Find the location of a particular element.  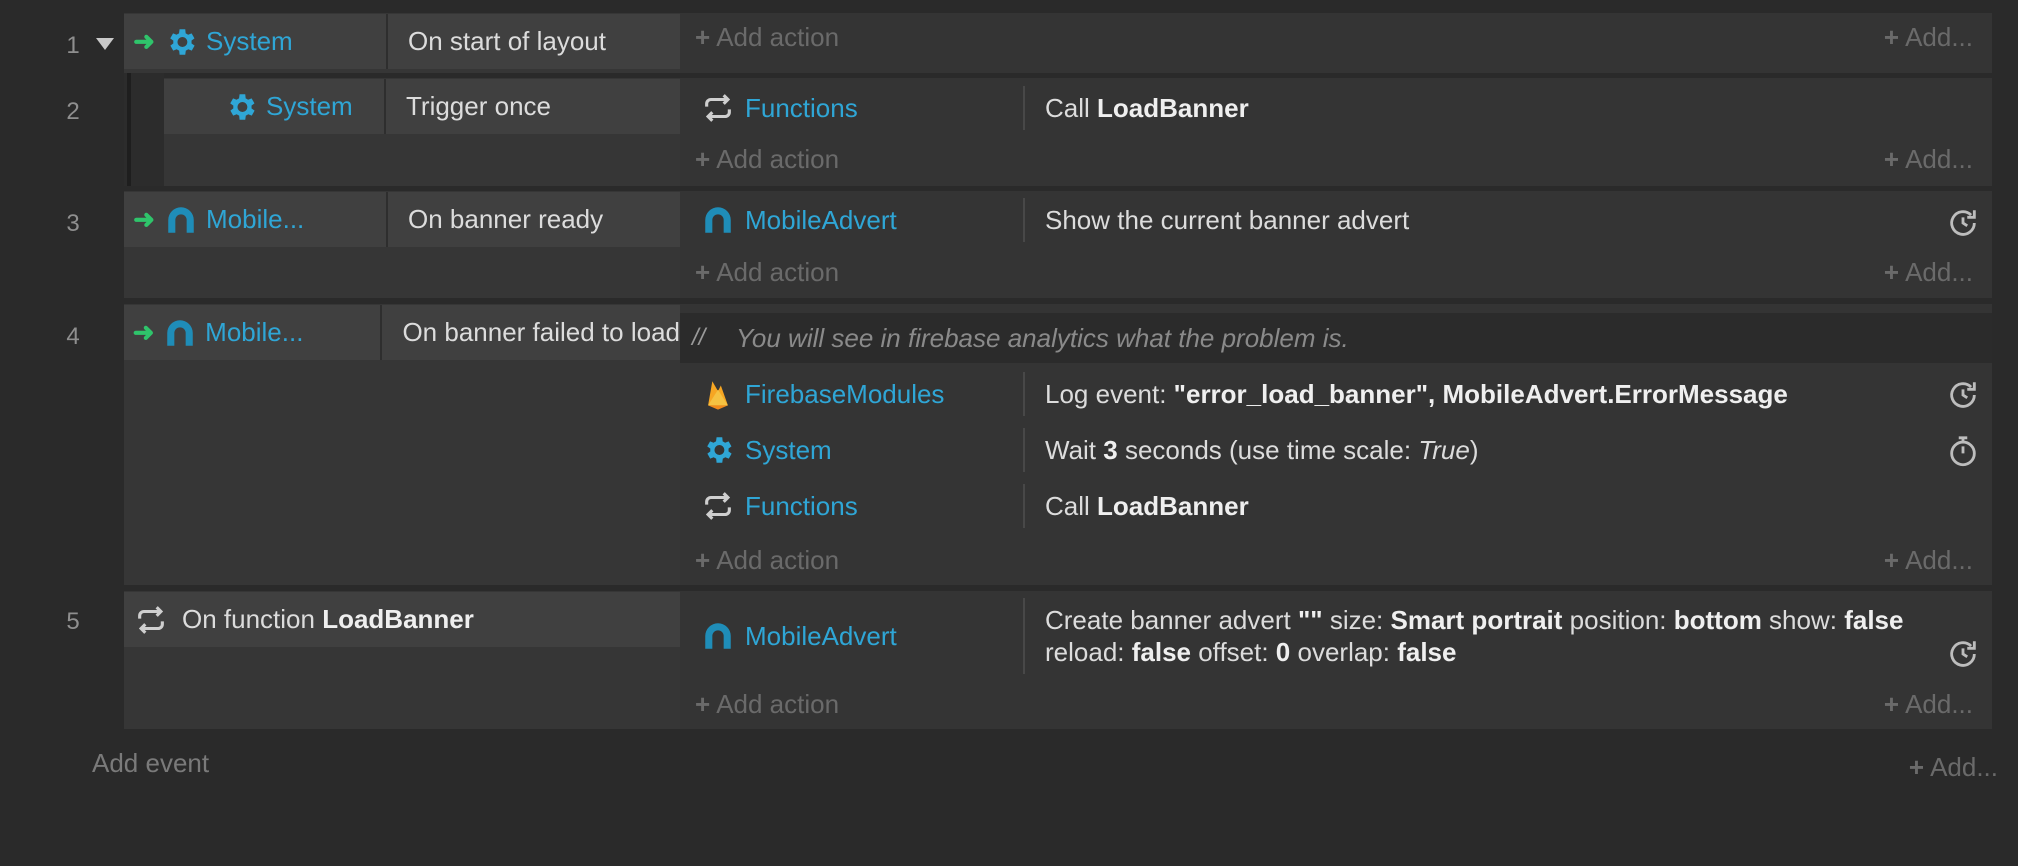

condition-row: ➜ System On start of layout is located at coordinates (402, 41).